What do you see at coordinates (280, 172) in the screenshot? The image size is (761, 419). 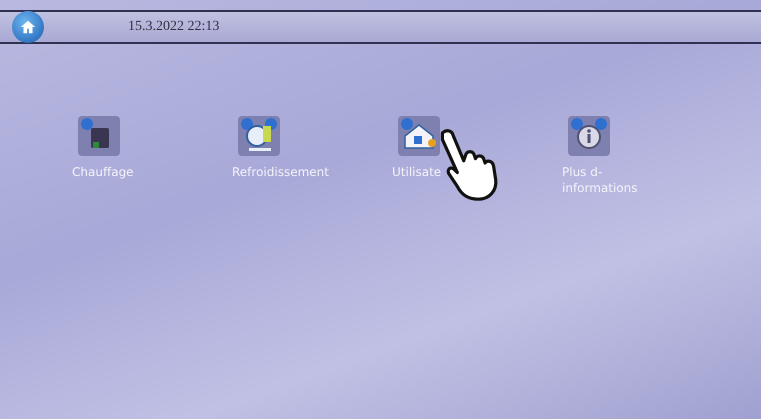 I see `menu-label: Refroidissement` at bounding box center [280, 172].